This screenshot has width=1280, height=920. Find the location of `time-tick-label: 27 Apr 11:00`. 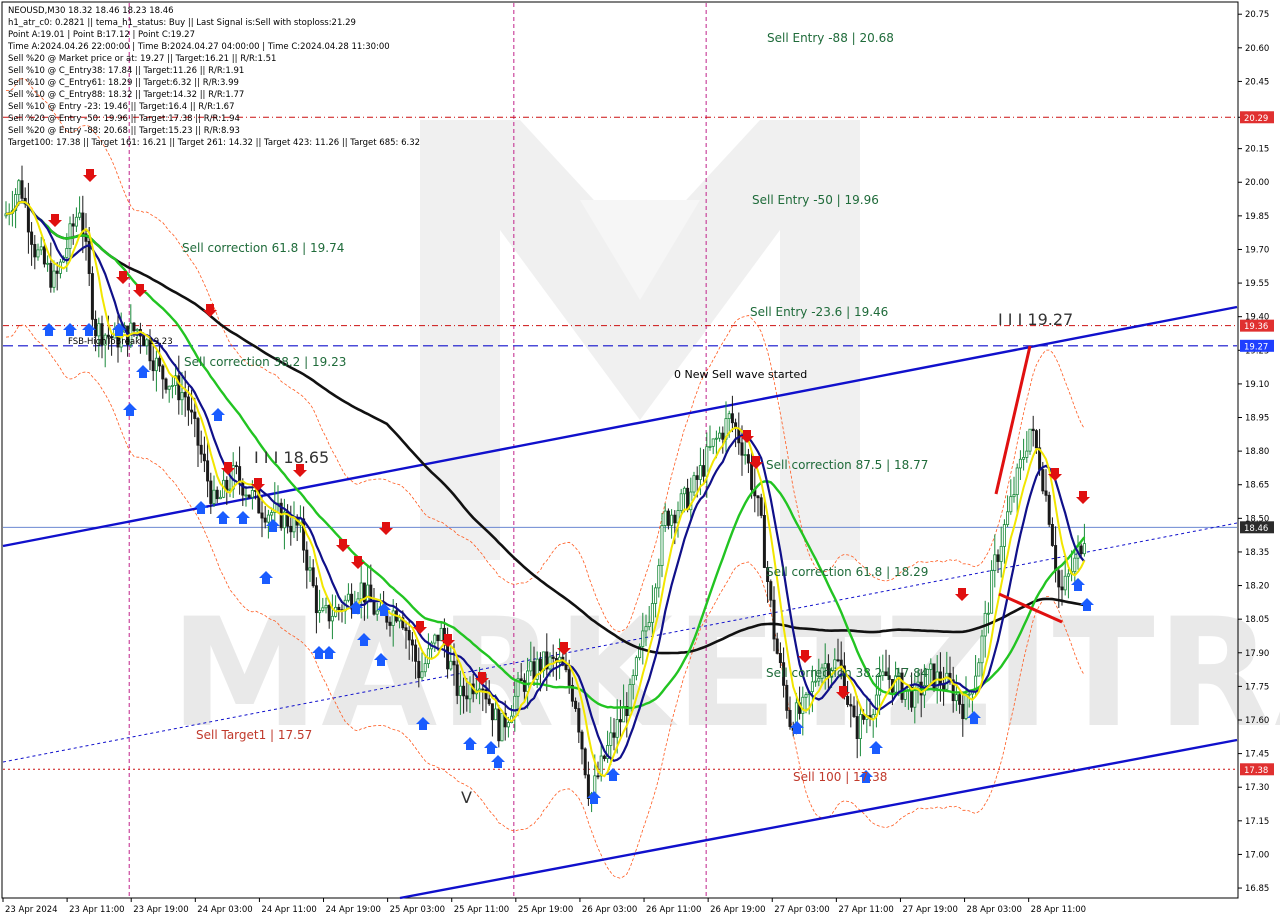

time-tick-label: 27 Apr 11:00 is located at coordinates (865, 910).